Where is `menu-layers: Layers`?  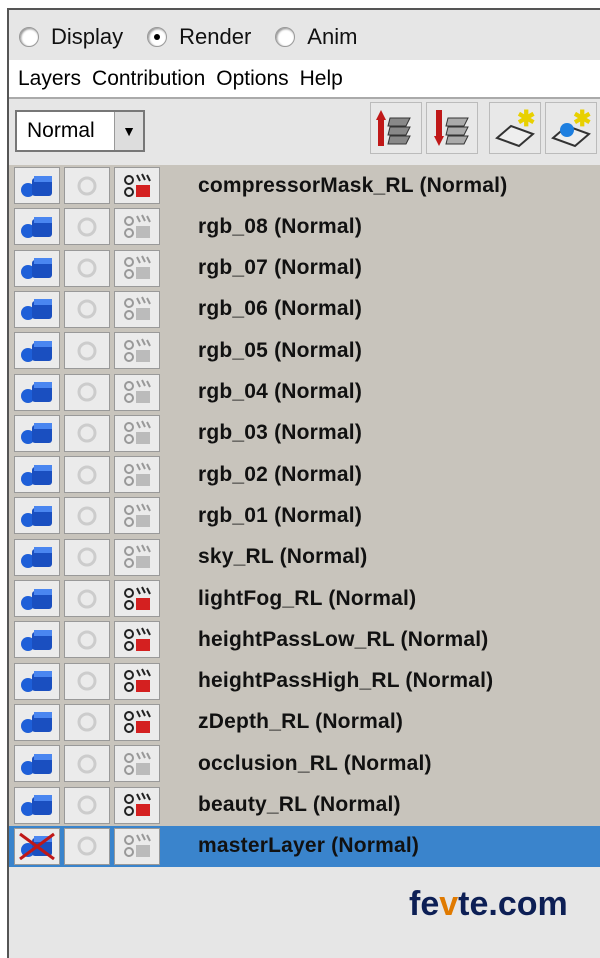 menu-layers: Layers is located at coordinates (49, 79).